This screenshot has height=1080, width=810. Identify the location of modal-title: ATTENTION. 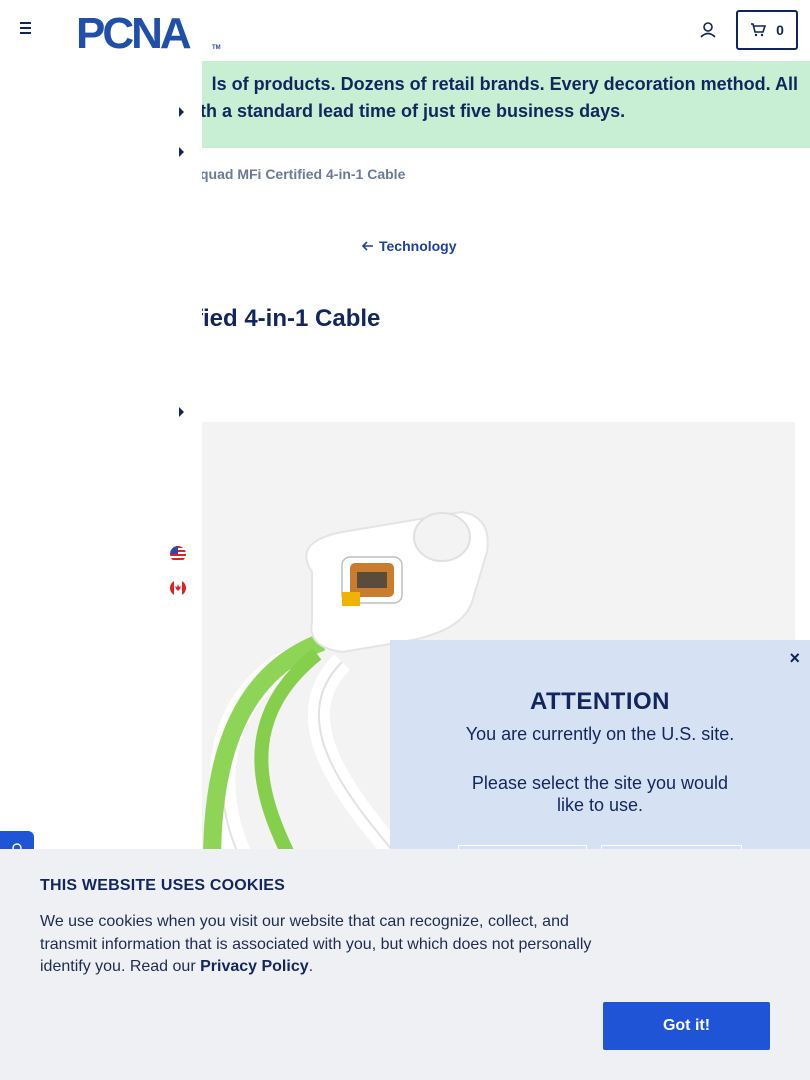
(600, 701).